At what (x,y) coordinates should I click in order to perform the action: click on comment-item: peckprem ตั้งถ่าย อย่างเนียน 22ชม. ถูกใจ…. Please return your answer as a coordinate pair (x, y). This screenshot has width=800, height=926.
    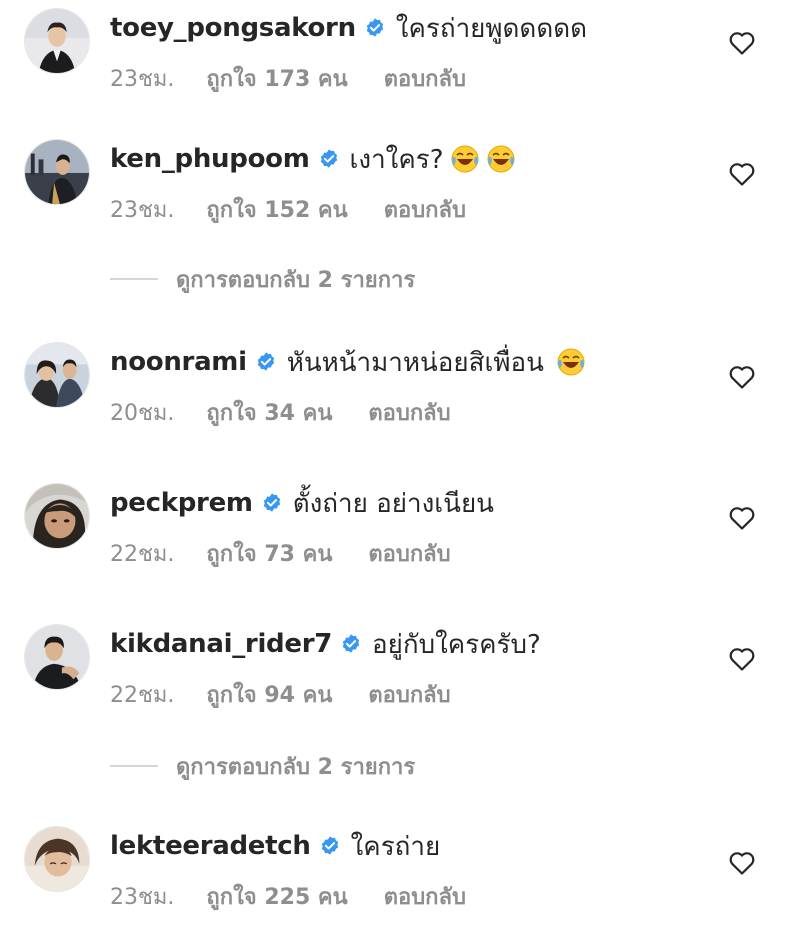
    Looking at the image, I should click on (400, 531).